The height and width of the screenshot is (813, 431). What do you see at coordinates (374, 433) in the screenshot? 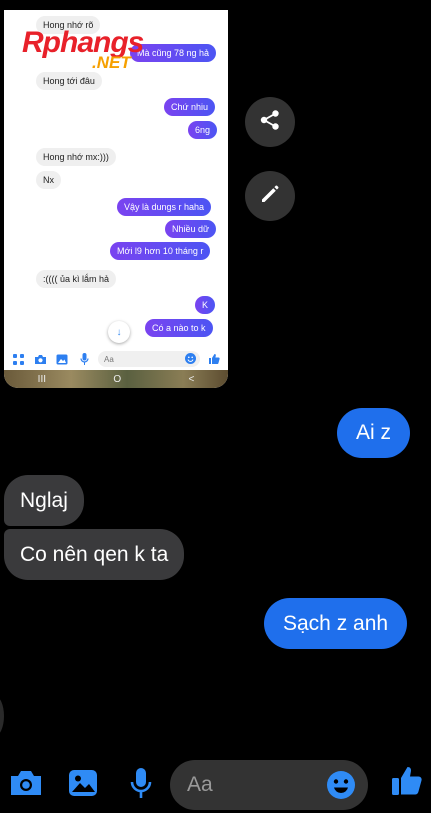
I see `outgoing-message-bubble: Ai z` at bounding box center [374, 433].